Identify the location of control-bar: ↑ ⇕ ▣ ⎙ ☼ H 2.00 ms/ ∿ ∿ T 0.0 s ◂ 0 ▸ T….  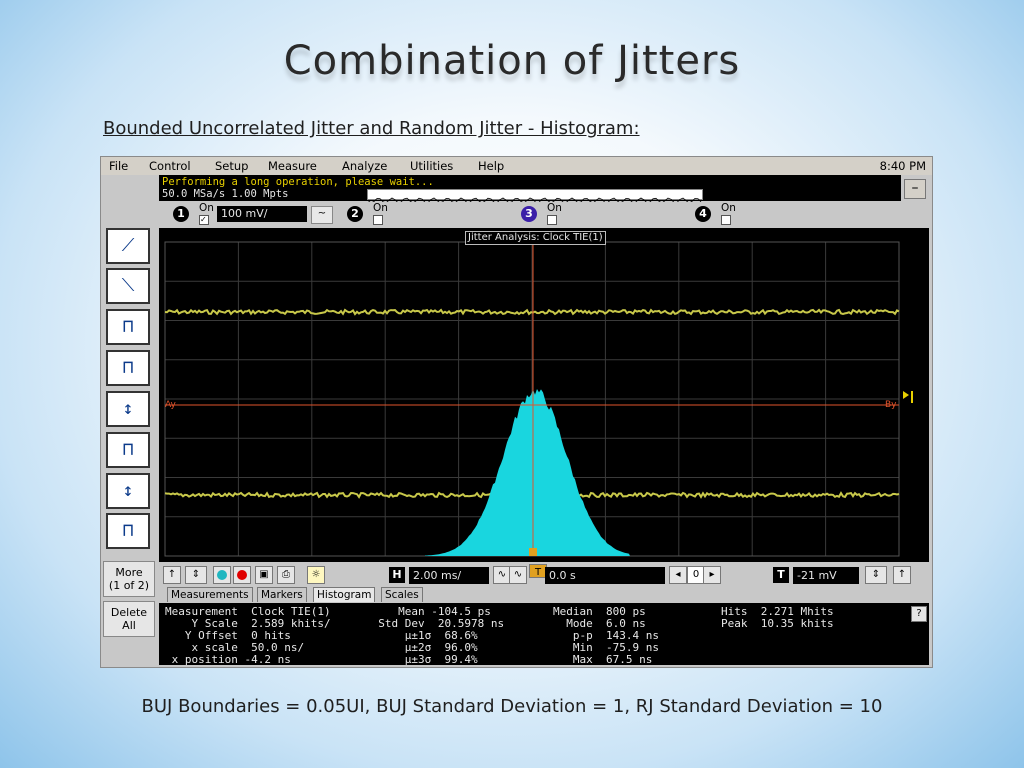
(544, 575).